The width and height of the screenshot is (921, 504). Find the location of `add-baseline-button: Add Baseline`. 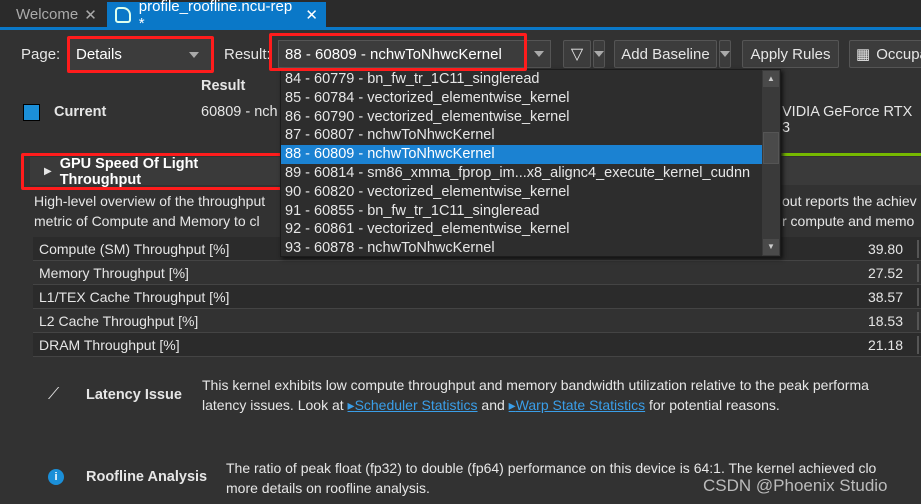

add-baseline-button: Add Baseline is located at coordinates (665, 54).